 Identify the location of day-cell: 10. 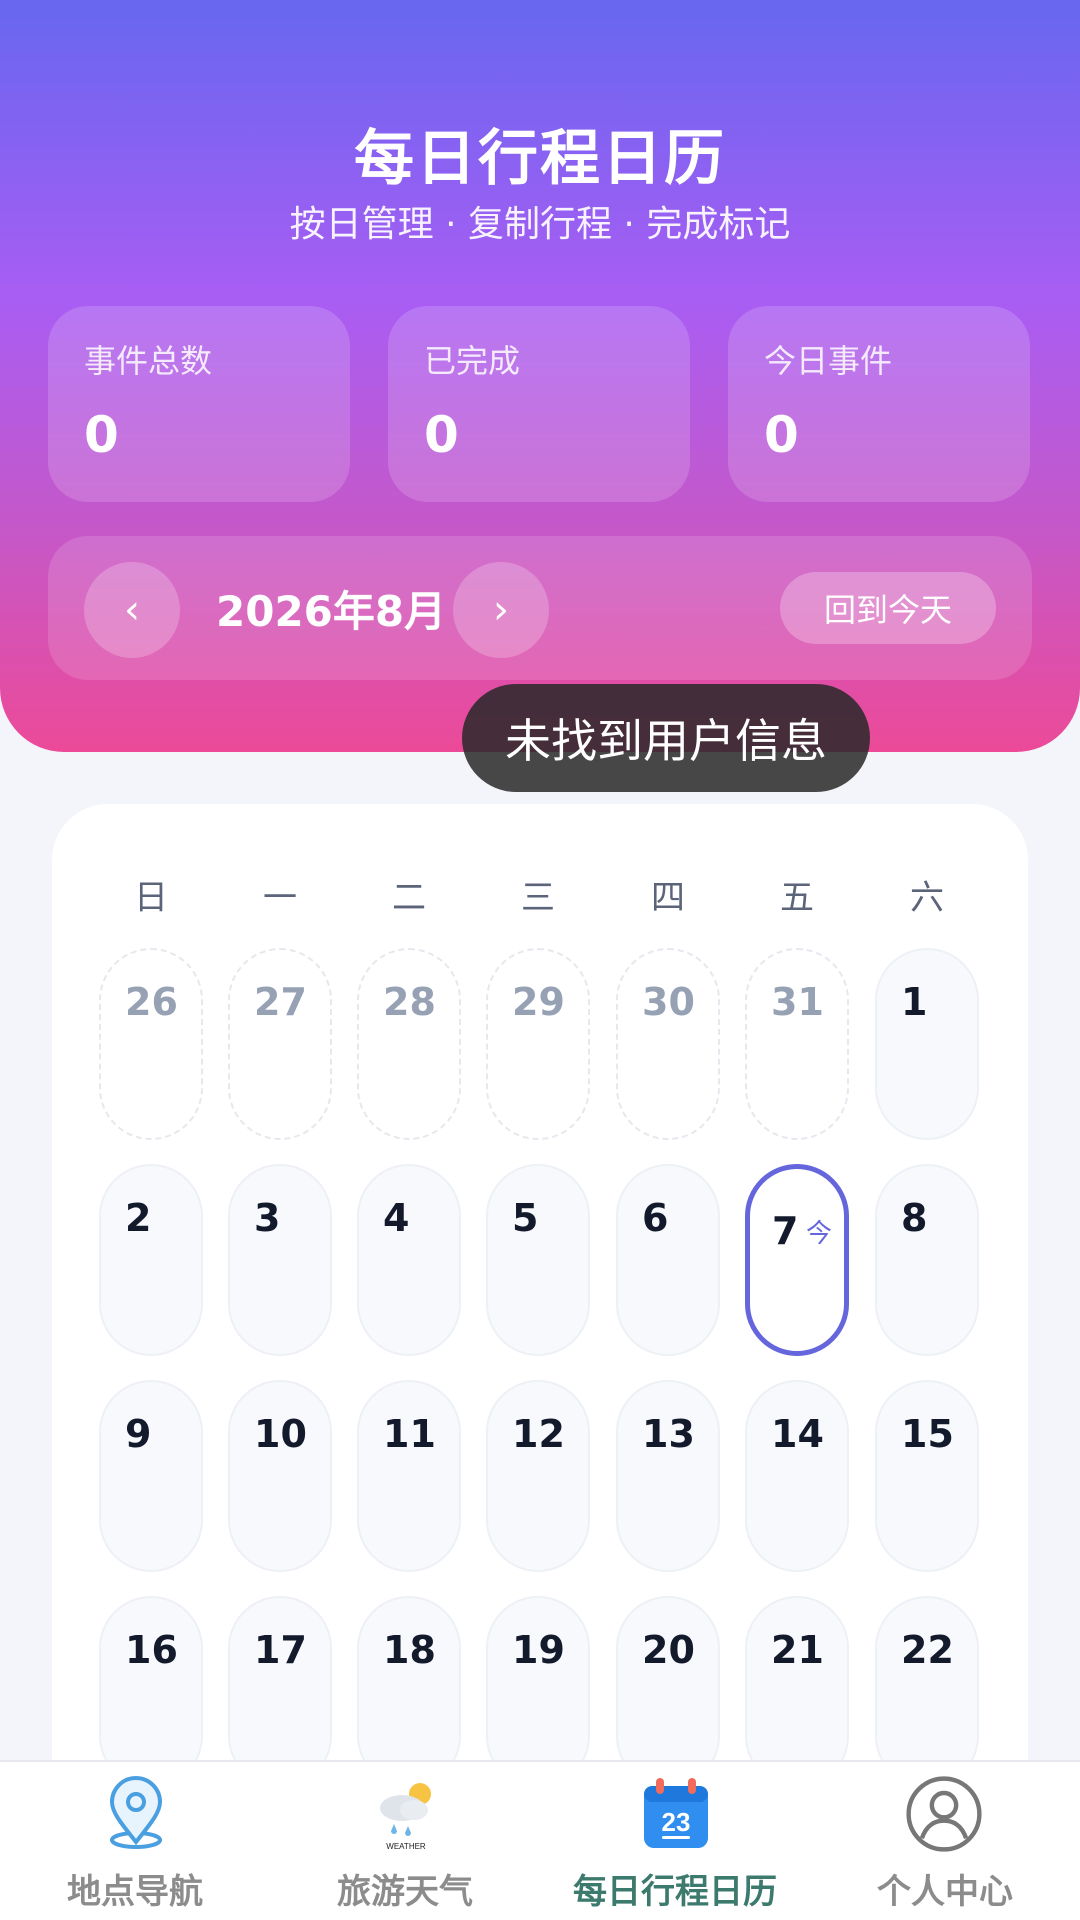
(280, 1476).